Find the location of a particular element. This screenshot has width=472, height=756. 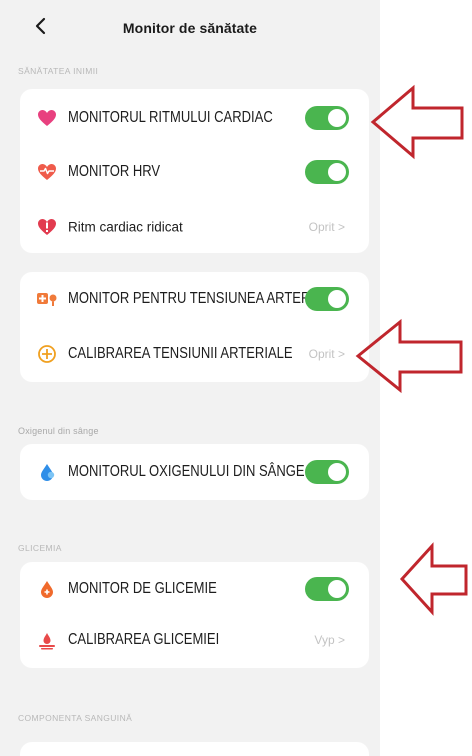

hrv-monitor-toggle is located at coordinates (327, 172).